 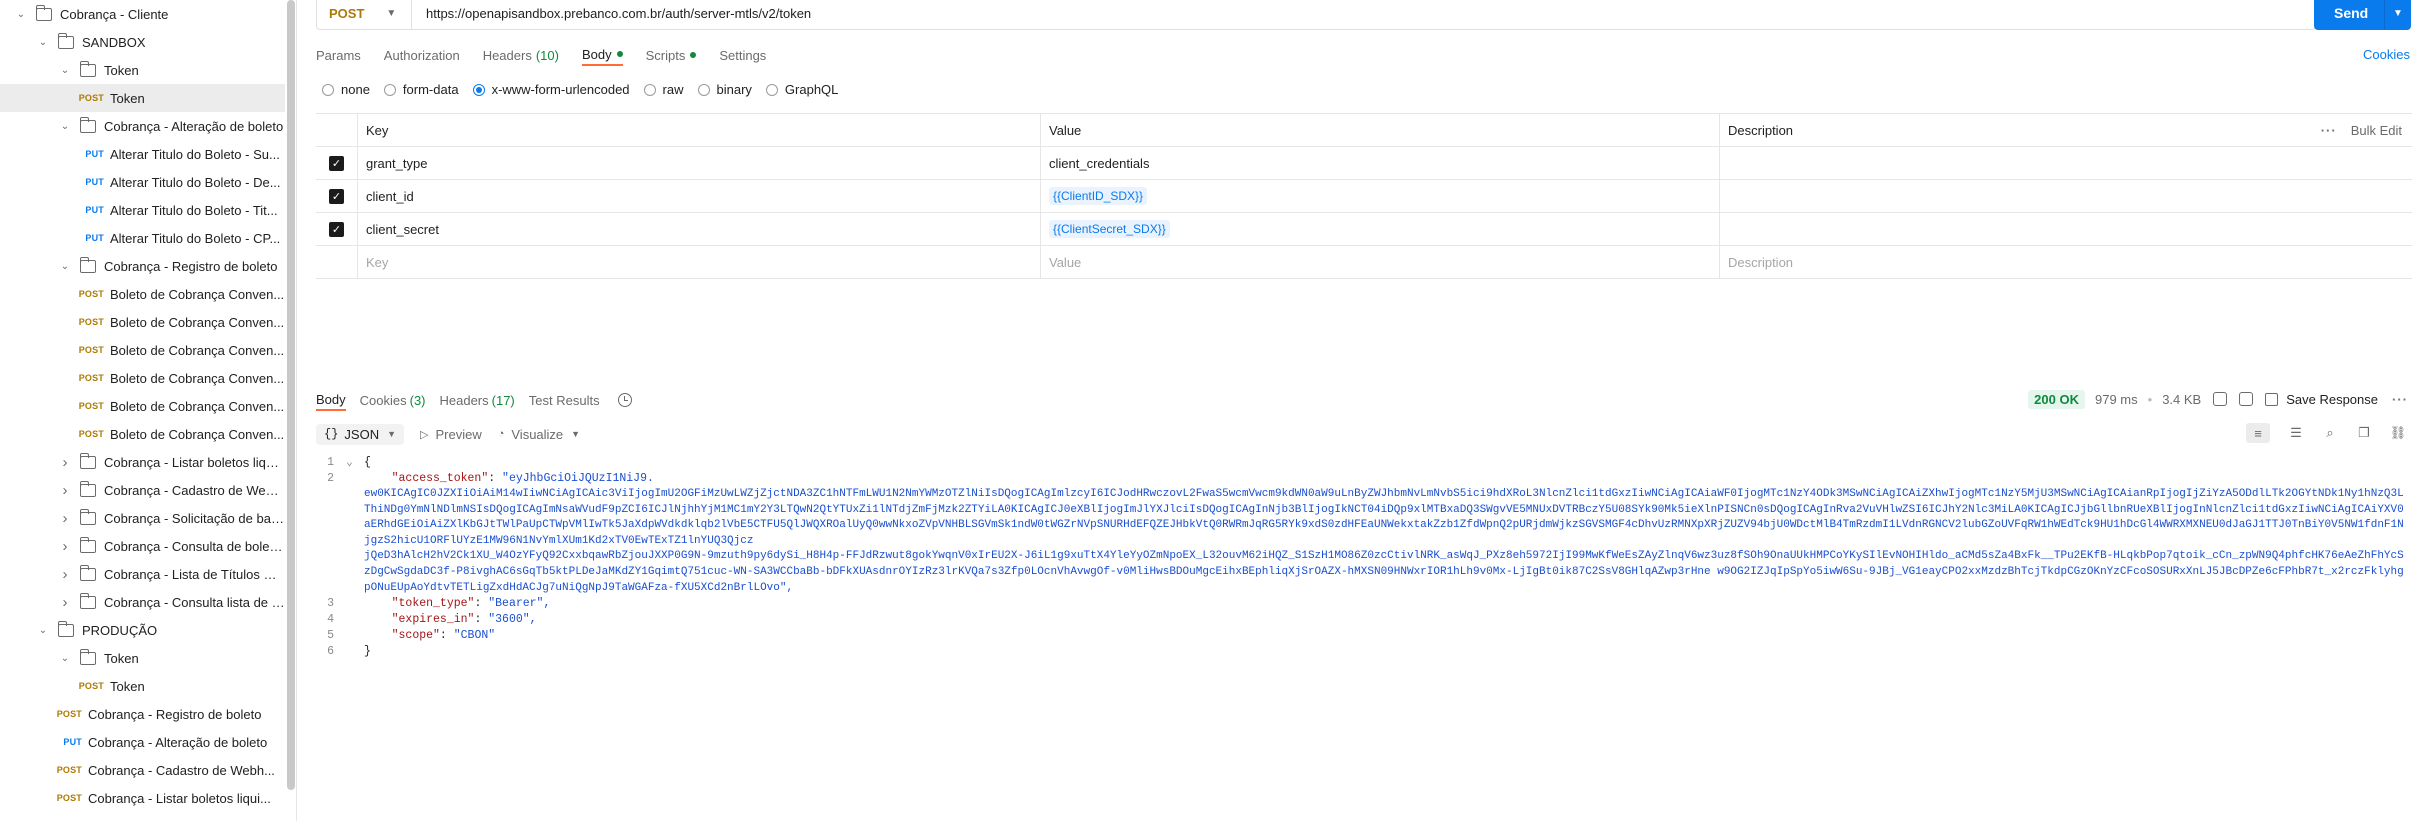 What do you see at coordinates (663, 89) in the screenshot?
I see `body-type-raw: raw` at bounding box center [663, 89].